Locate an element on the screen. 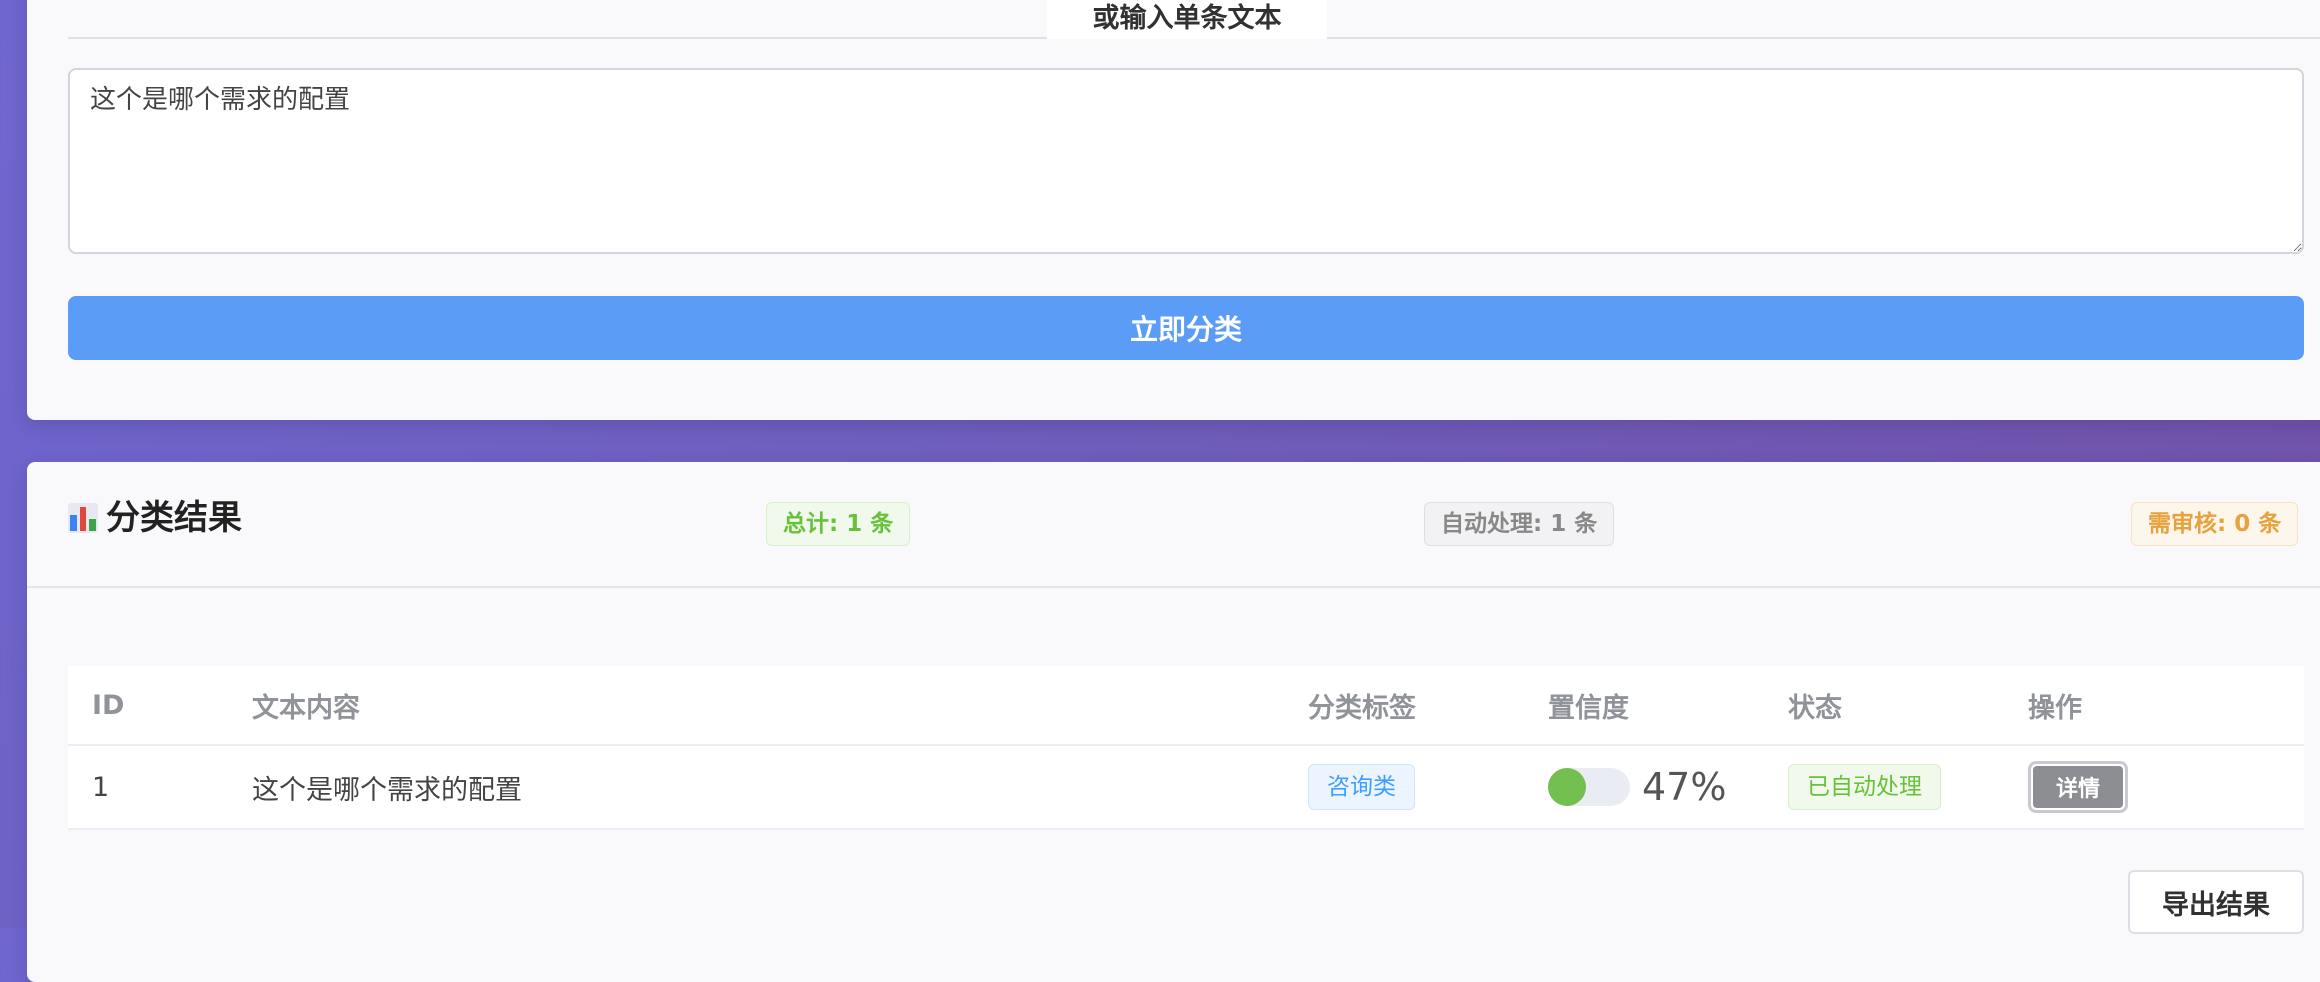 This screenshot has width=2320, height=982. detail-button: 详情 is located at coordinates (2078, 787).